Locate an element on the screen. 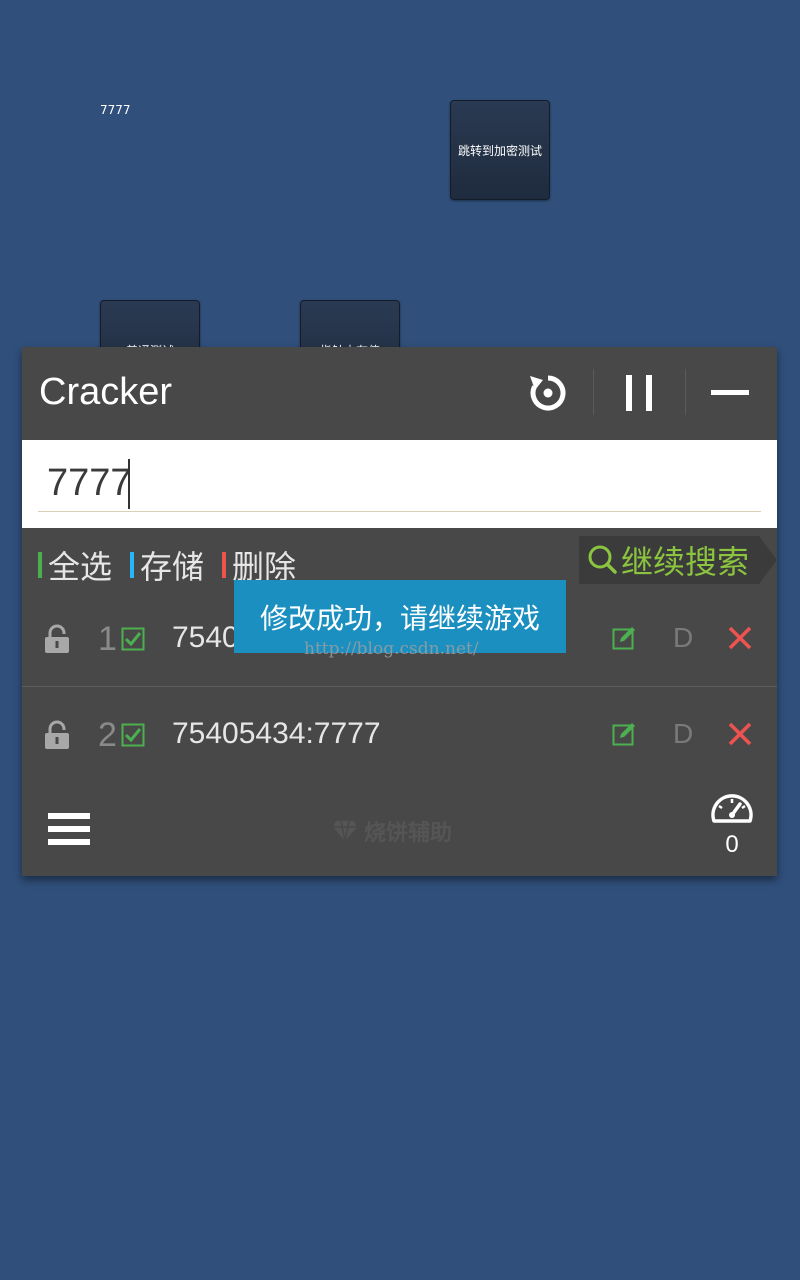  pause-icon is located at coordinates (639, 393).